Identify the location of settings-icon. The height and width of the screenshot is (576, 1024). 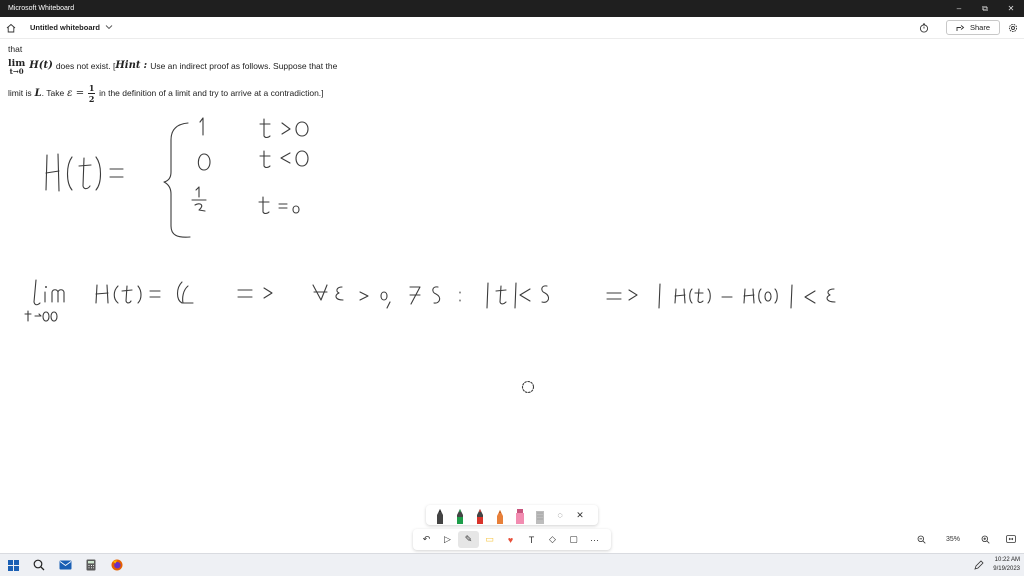
(1013, 28).